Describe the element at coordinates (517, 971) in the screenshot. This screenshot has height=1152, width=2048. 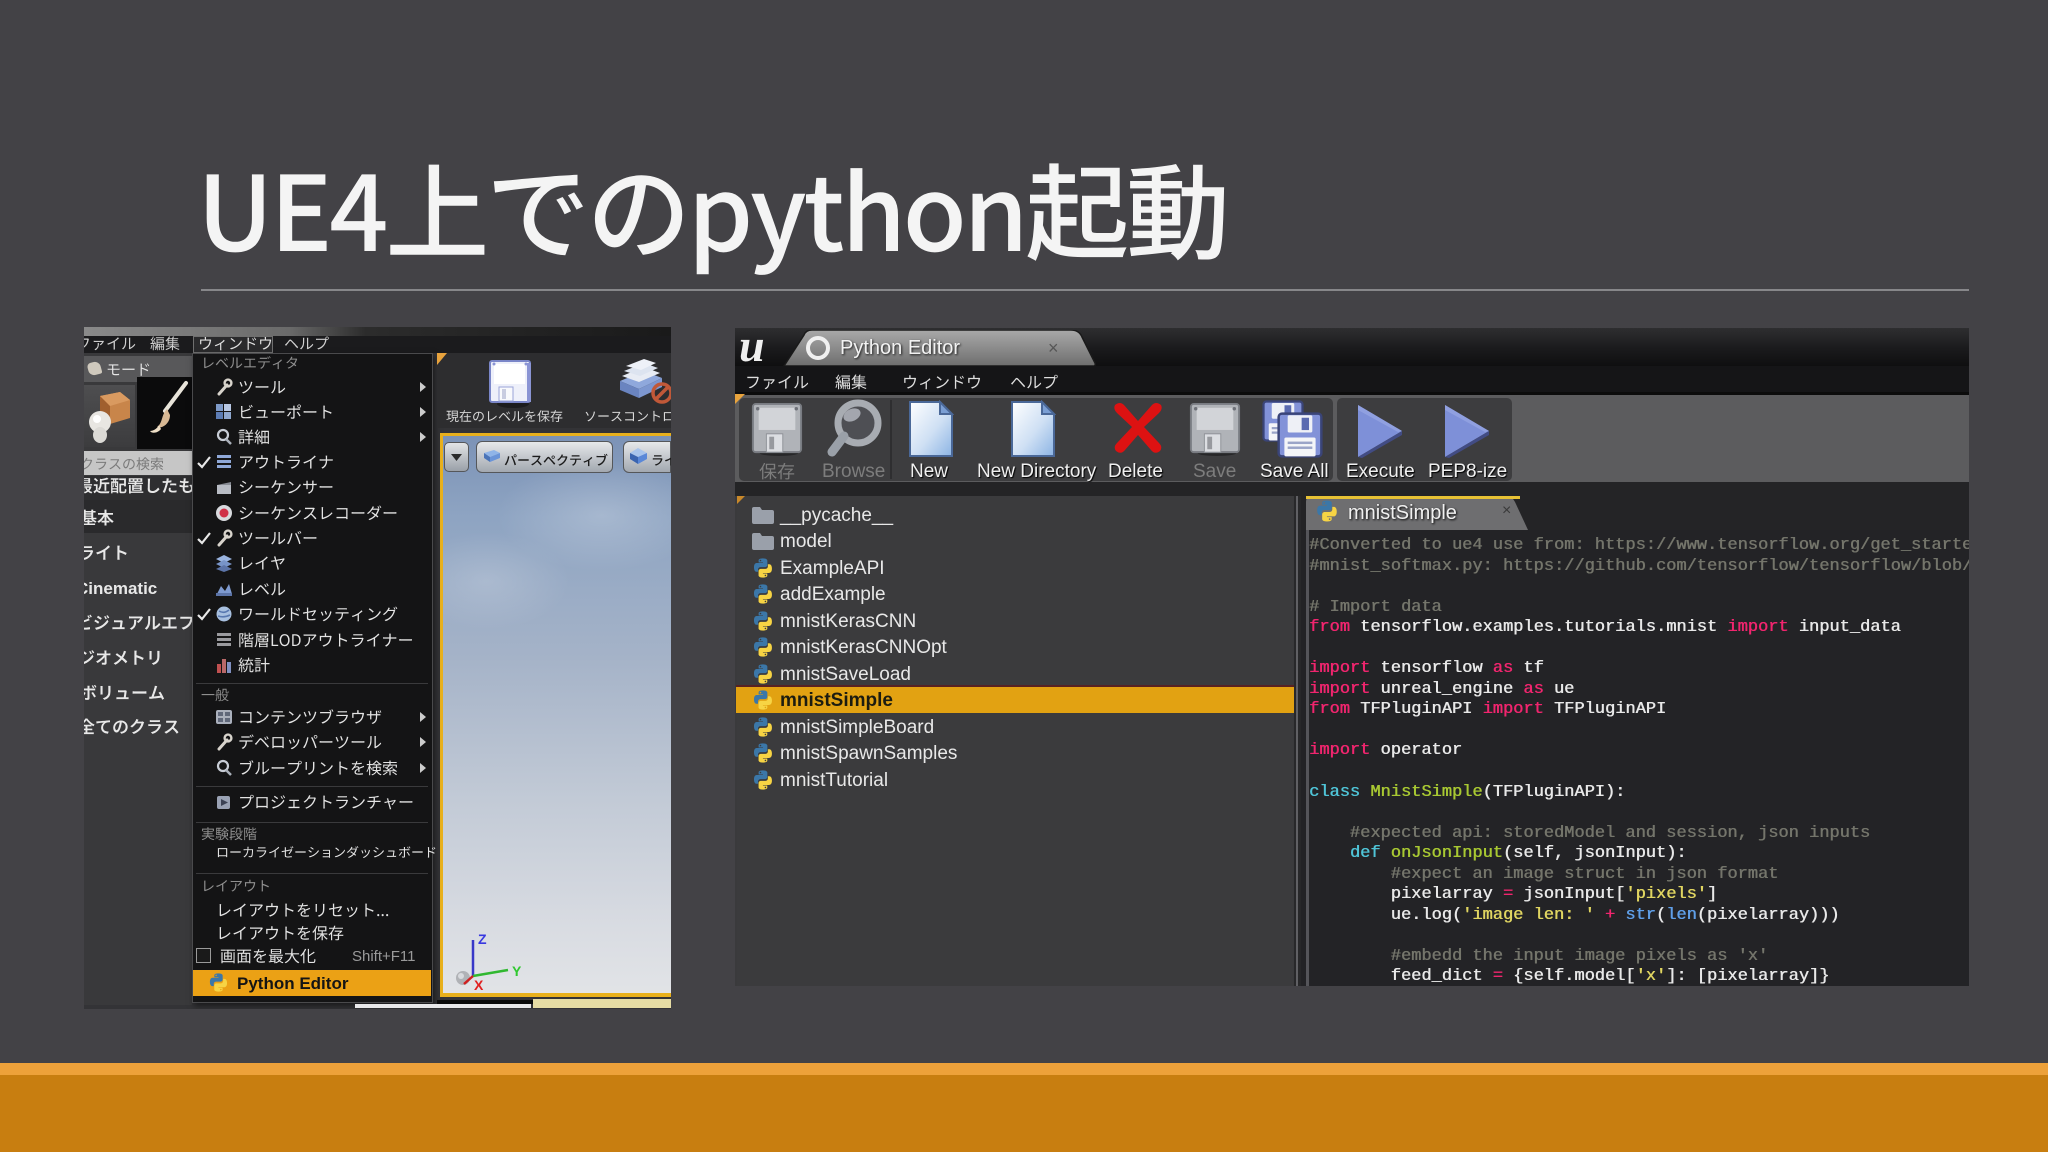
I see `svg-text: Y` at that location.